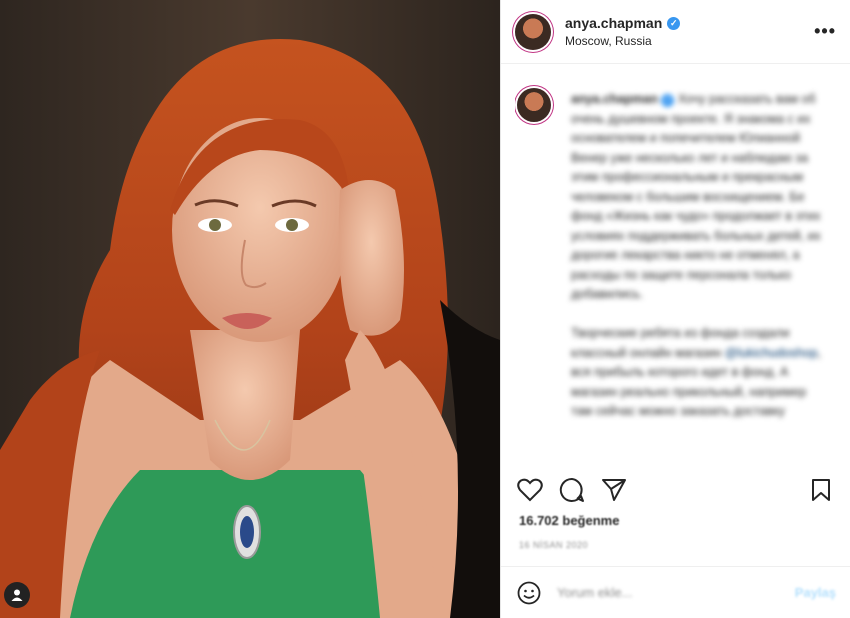 The image size is (850, 618). I want to click on share-button, so click(614, 490).